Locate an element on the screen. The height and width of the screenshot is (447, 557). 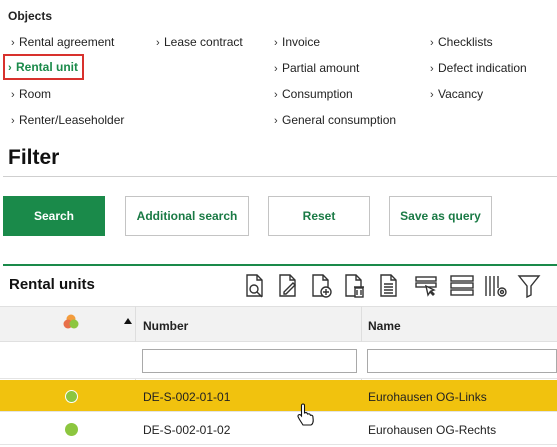
grid-divider is located at coordinates (280, 265).